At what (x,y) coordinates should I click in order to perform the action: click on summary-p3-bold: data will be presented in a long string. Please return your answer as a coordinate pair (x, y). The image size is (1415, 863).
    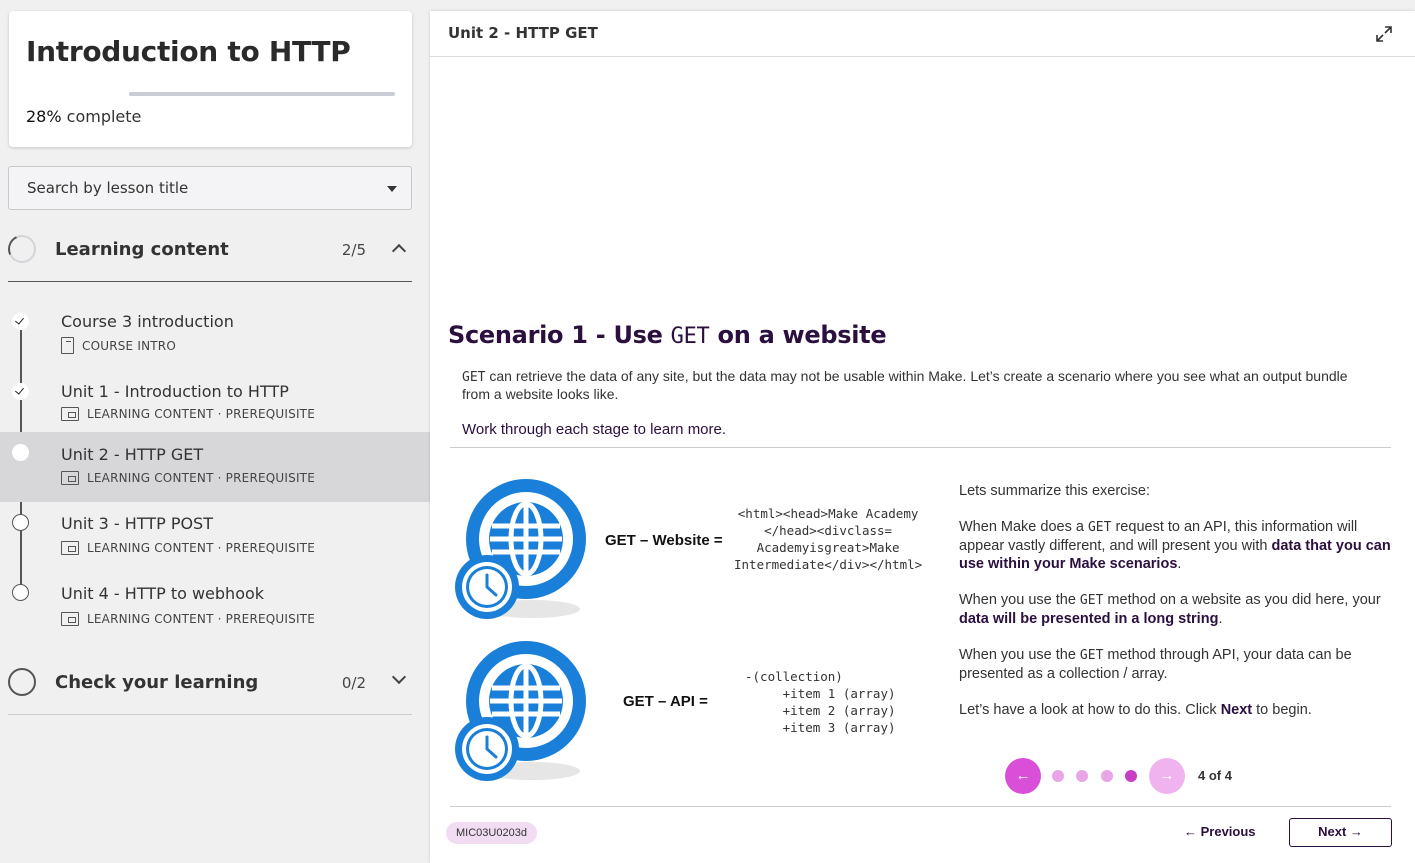
    Looking at the image, I should click on (1089, 619).